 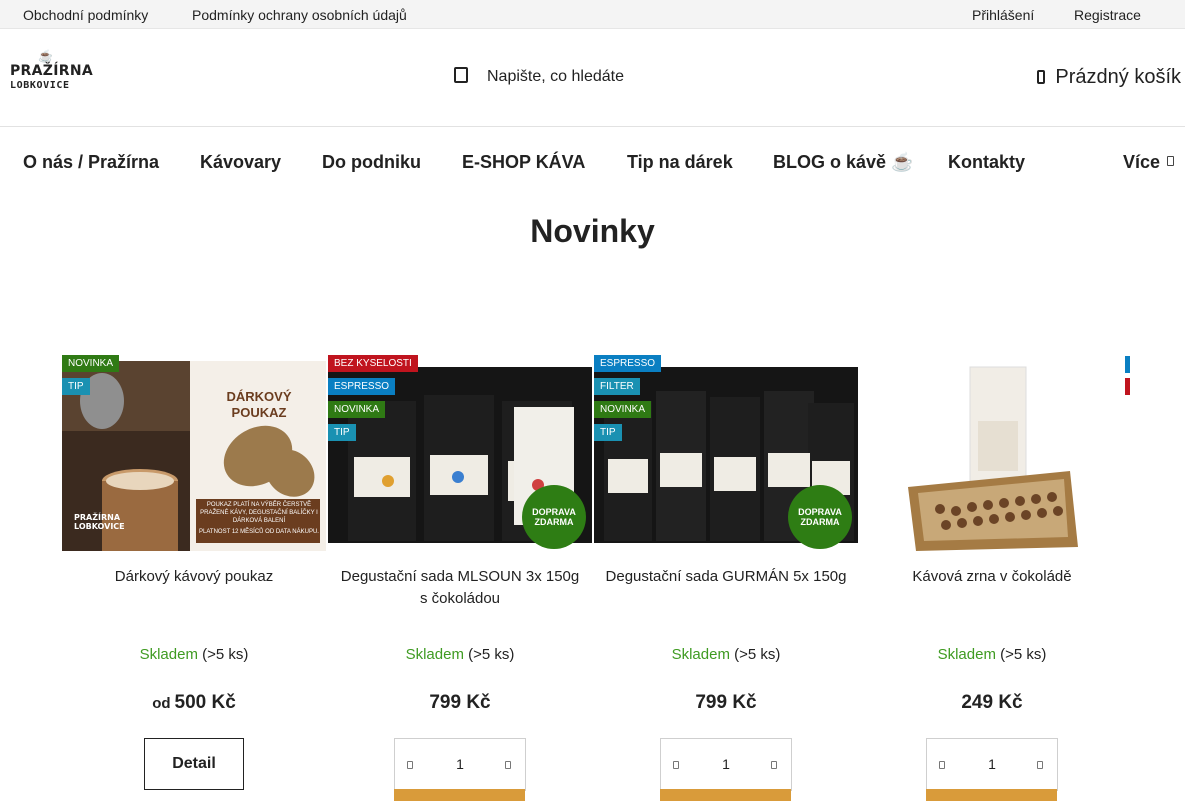 I want to click on product-flags: ESPRESSO FILTER NOVINKA TIP, so click(x=628, y=401).